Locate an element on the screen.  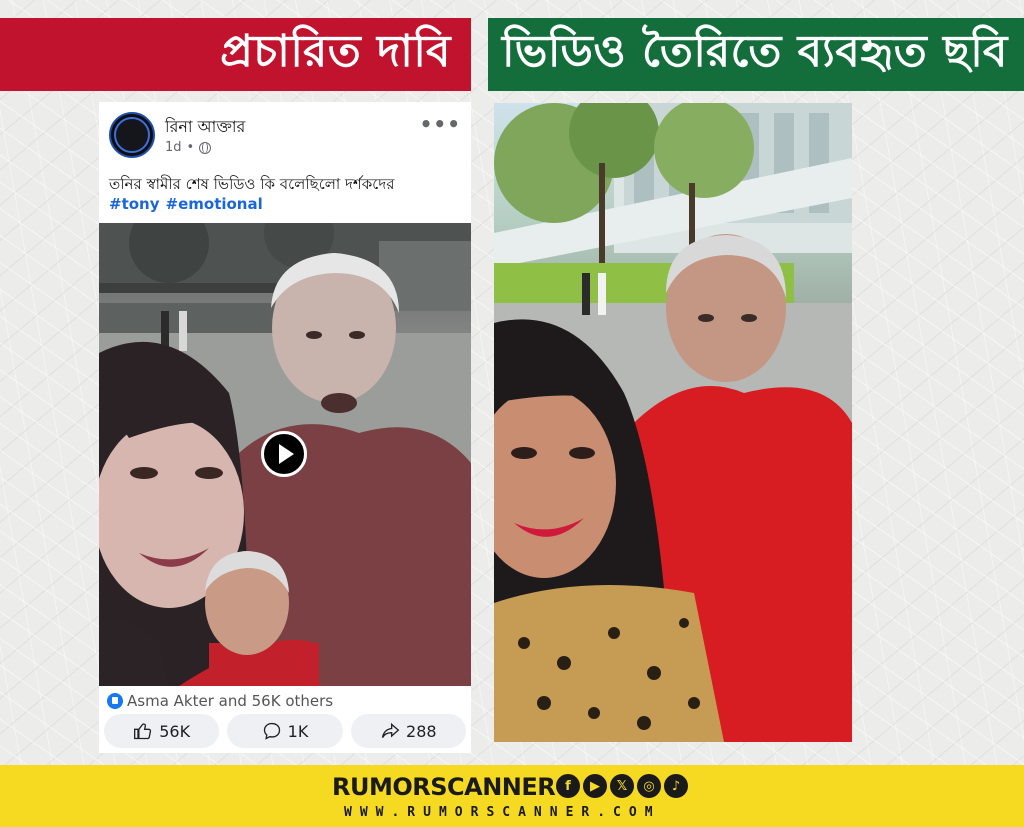
website-url: WWW.RUMORSCANNER.COM is located at coordinates (502, 812).